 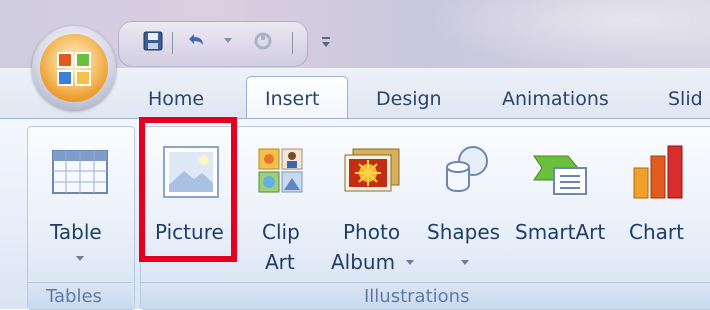 What do you see at coordinates (326, 41) in the screenshot?
I see `customize-qat-icon` at bounding box center [326, 41].